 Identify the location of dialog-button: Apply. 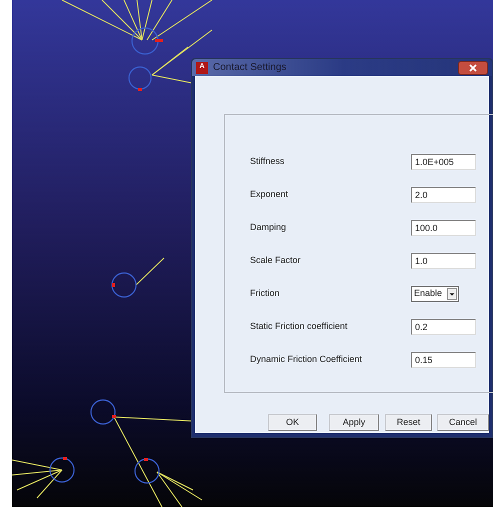
(354, 422).